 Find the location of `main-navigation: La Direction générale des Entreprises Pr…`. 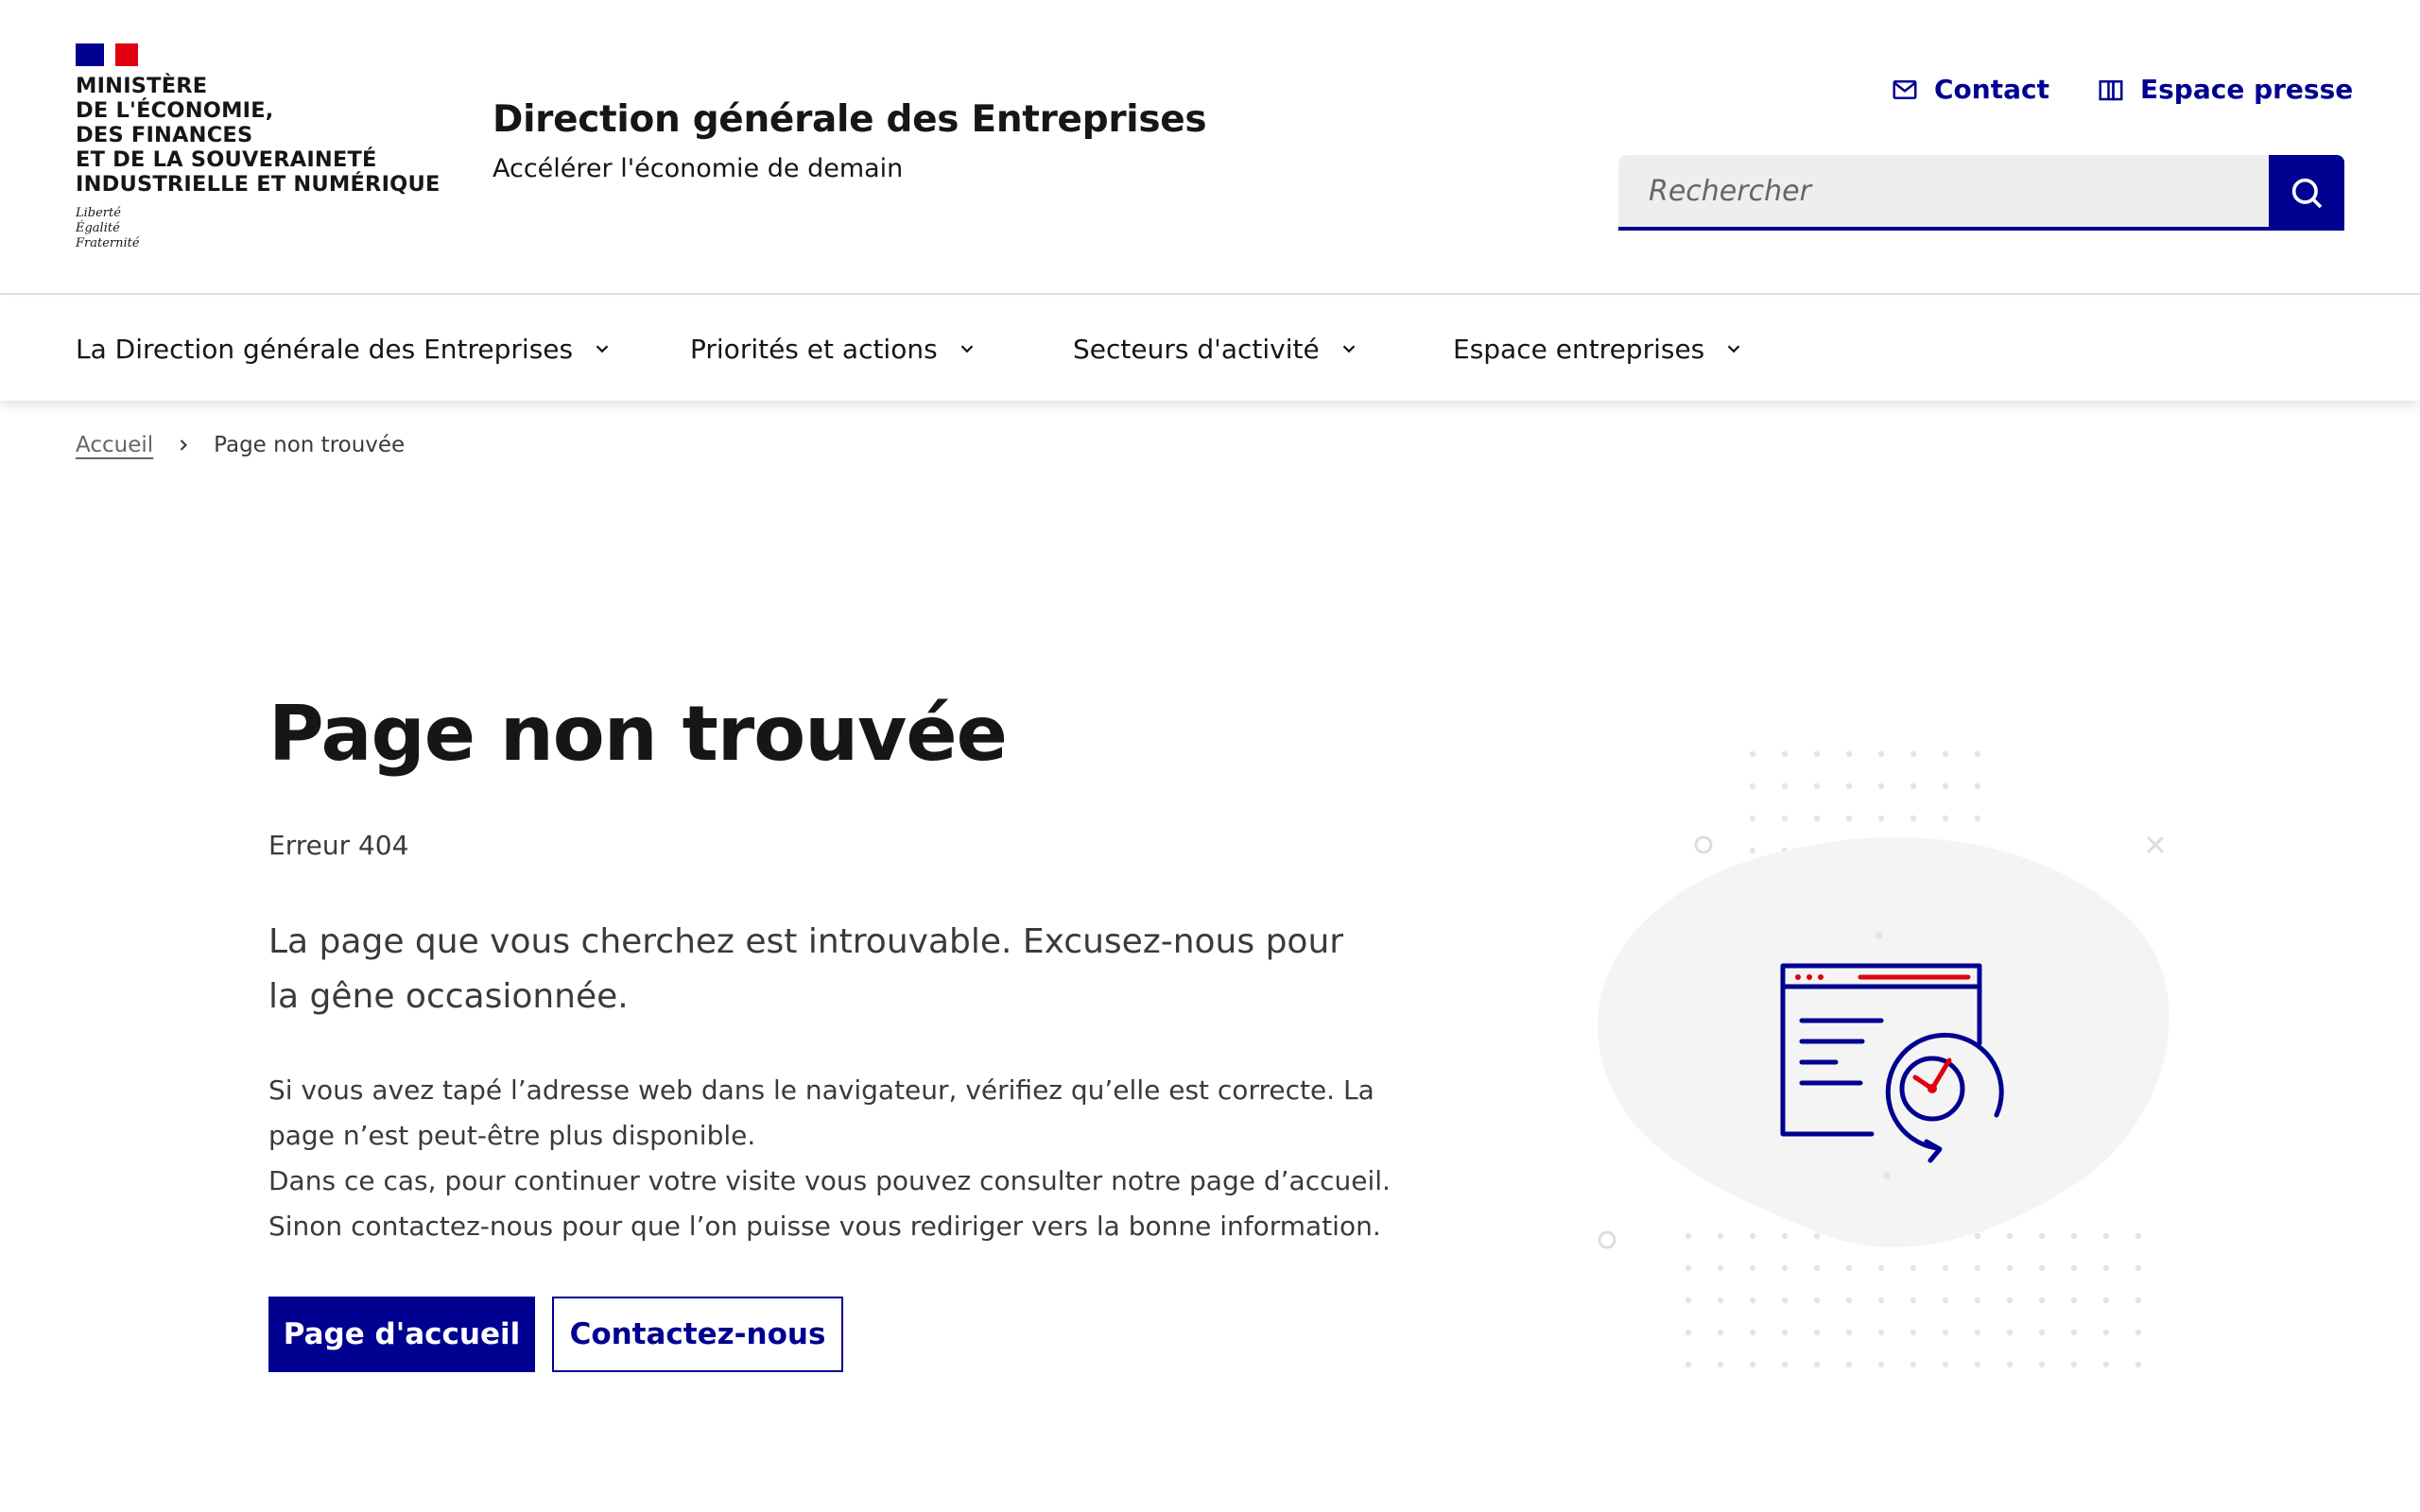

main-navigation: La Direction générale des Entreprises Pr… is located at coordinates (1210, 349).